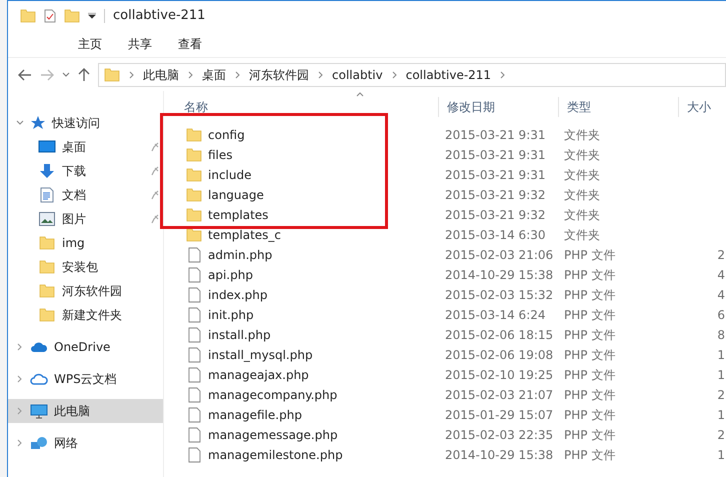 This screenshot has width=726, height=477. Describe the element at coordinates (98, 291) in the screenshot. I see `nav-item: 河东软件园` at that location.